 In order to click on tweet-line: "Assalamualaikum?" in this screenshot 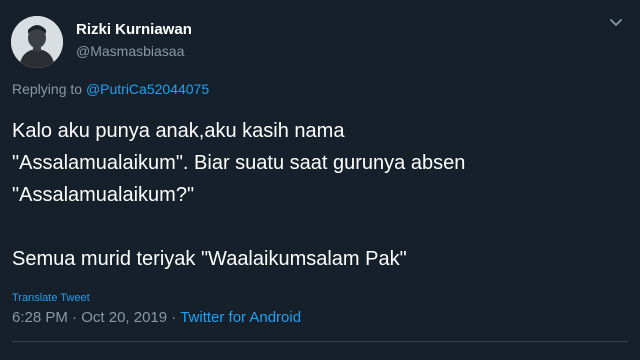, I will do `click(103, 195)`.